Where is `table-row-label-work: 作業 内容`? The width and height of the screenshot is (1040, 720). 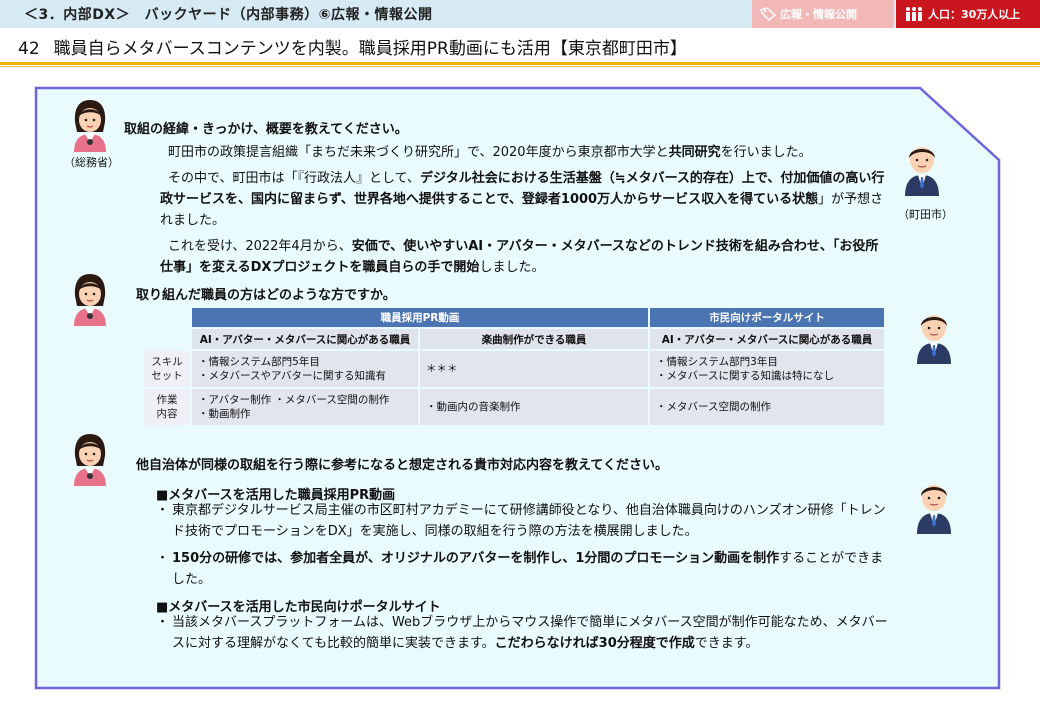 table-row-label-work: 作業 内容 is located at coordinates (167, 407).